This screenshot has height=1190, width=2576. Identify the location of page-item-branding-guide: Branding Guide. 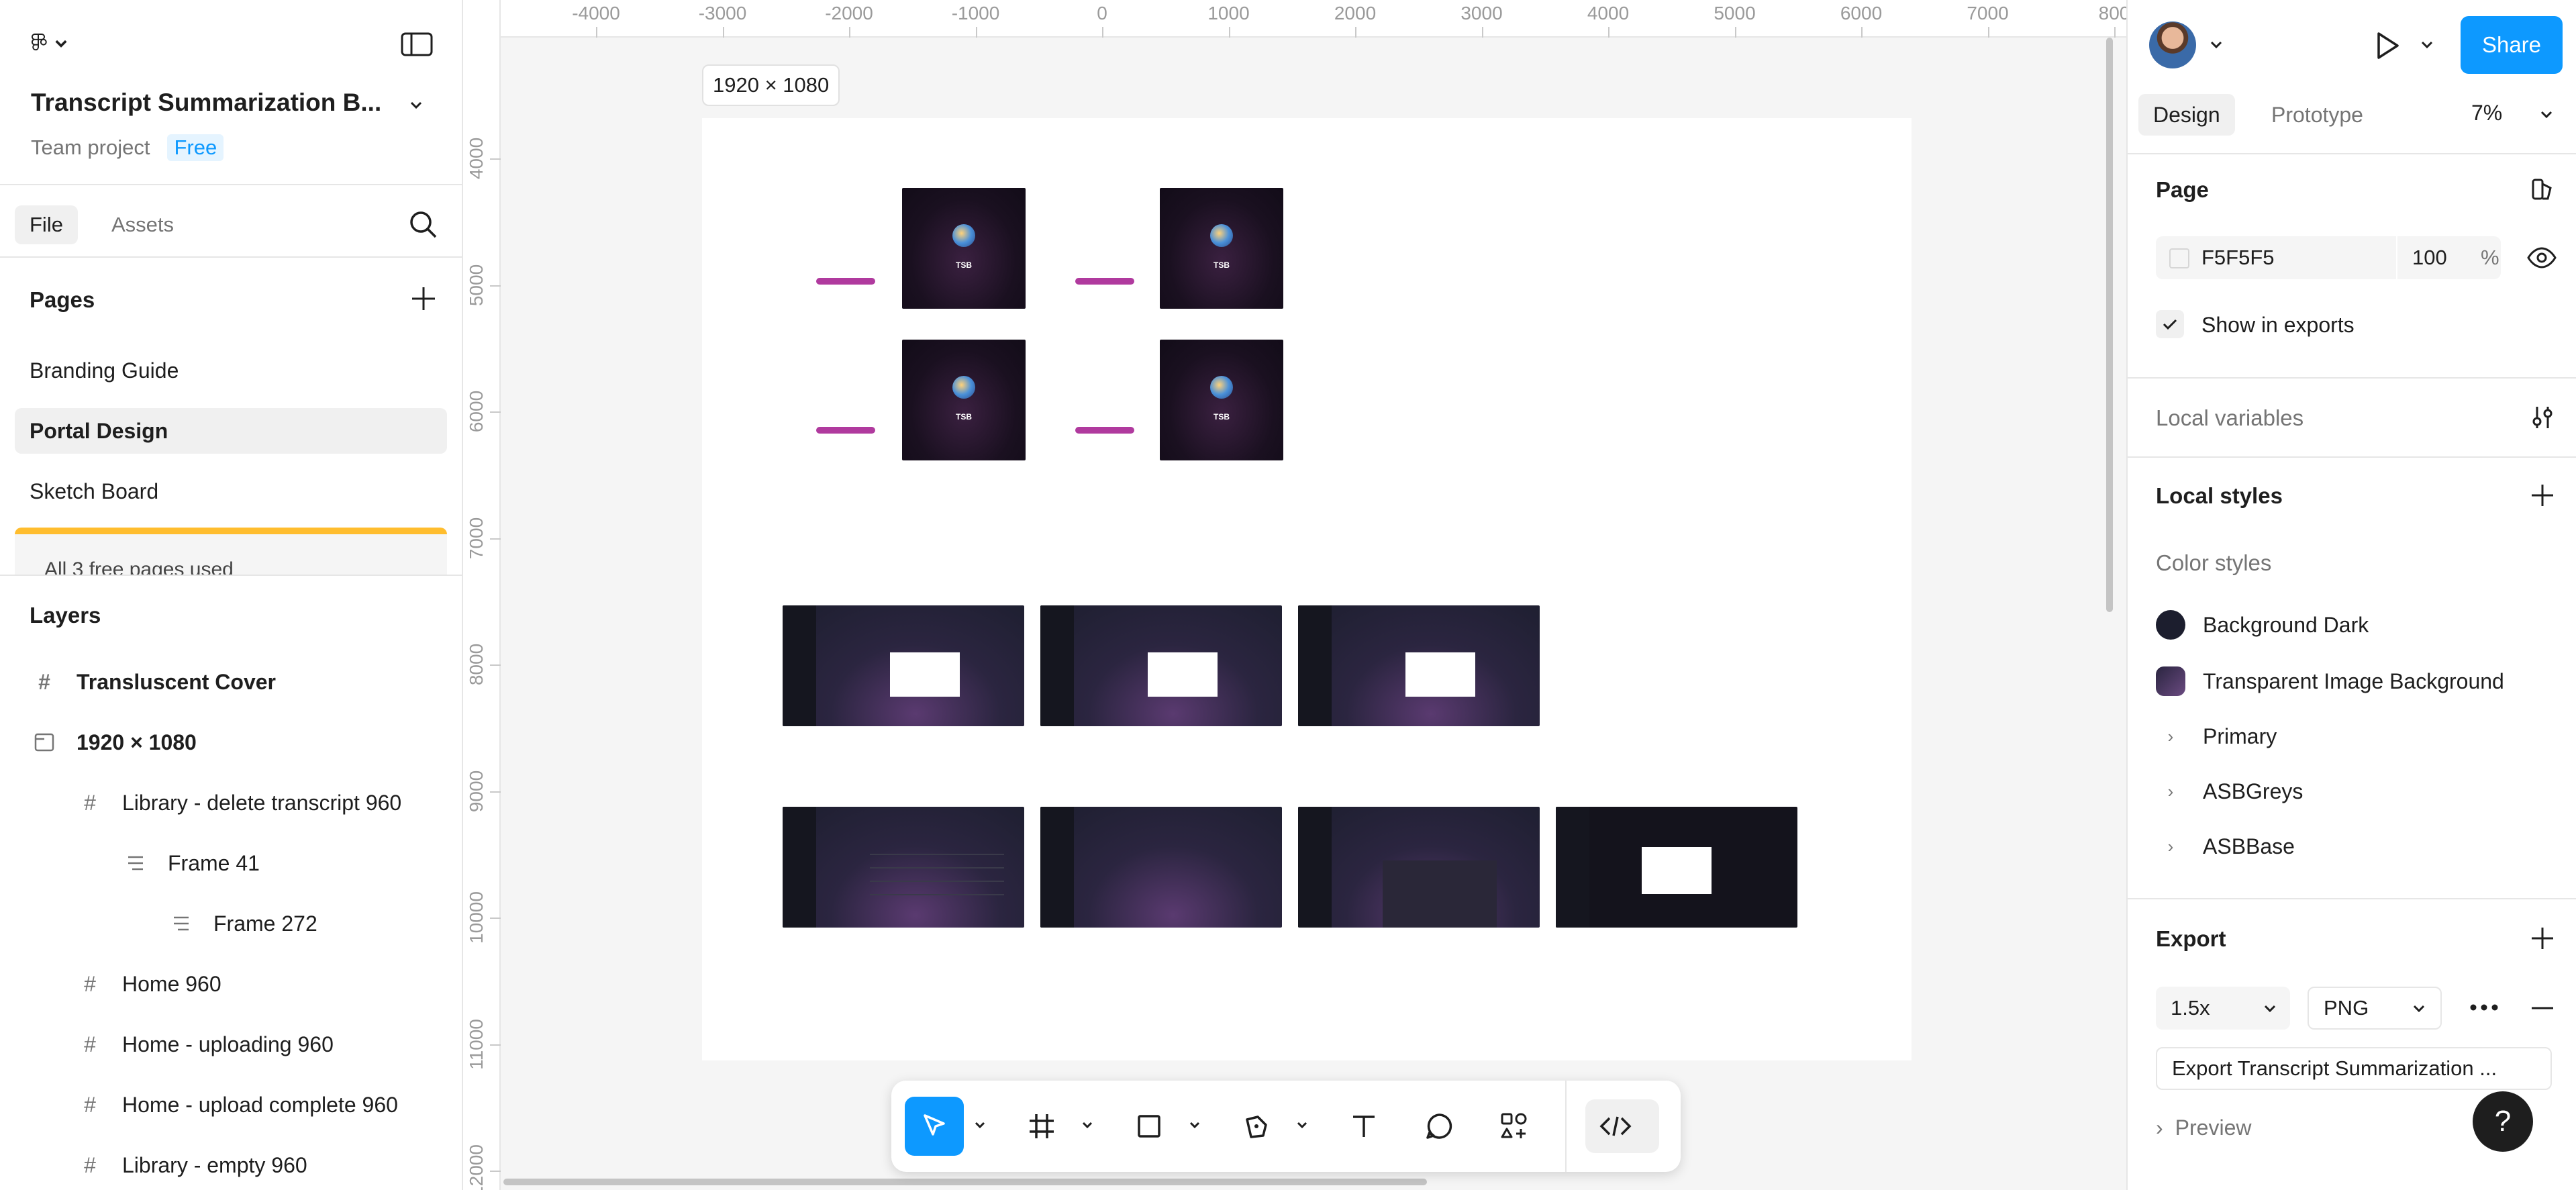
(231, 371).